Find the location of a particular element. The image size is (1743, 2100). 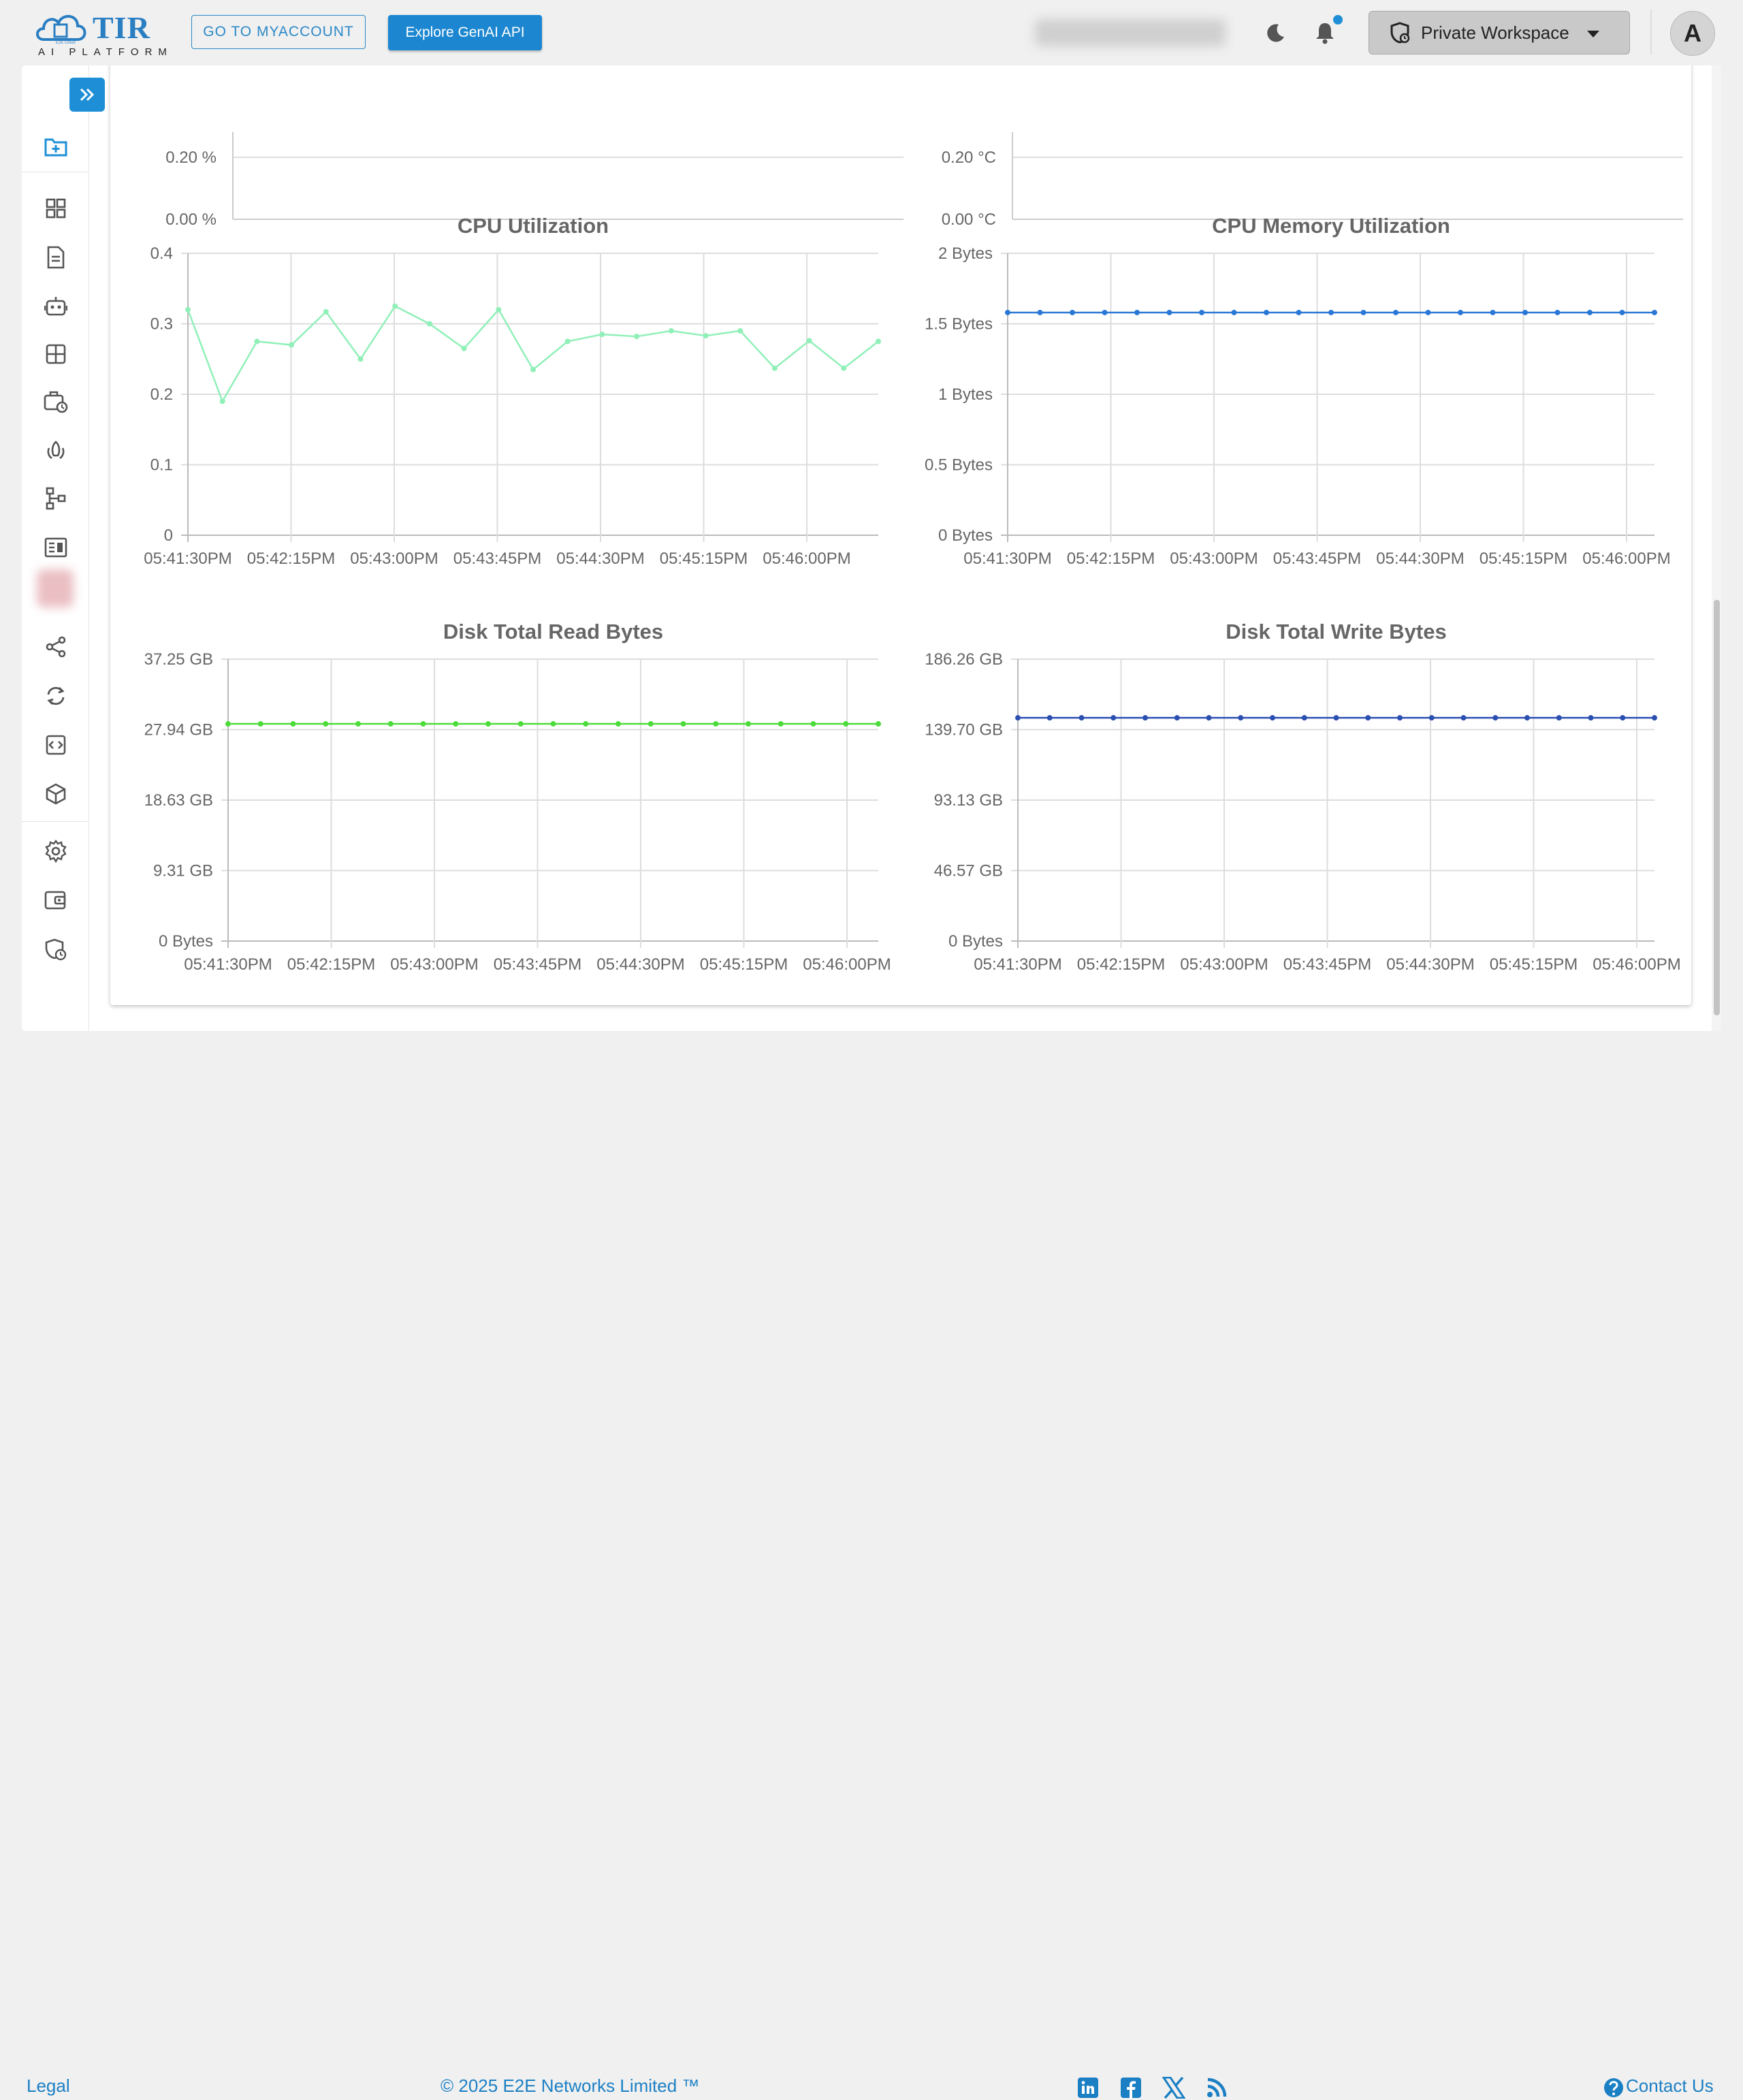

dashboard-icon is located at coordinates (56, 208).